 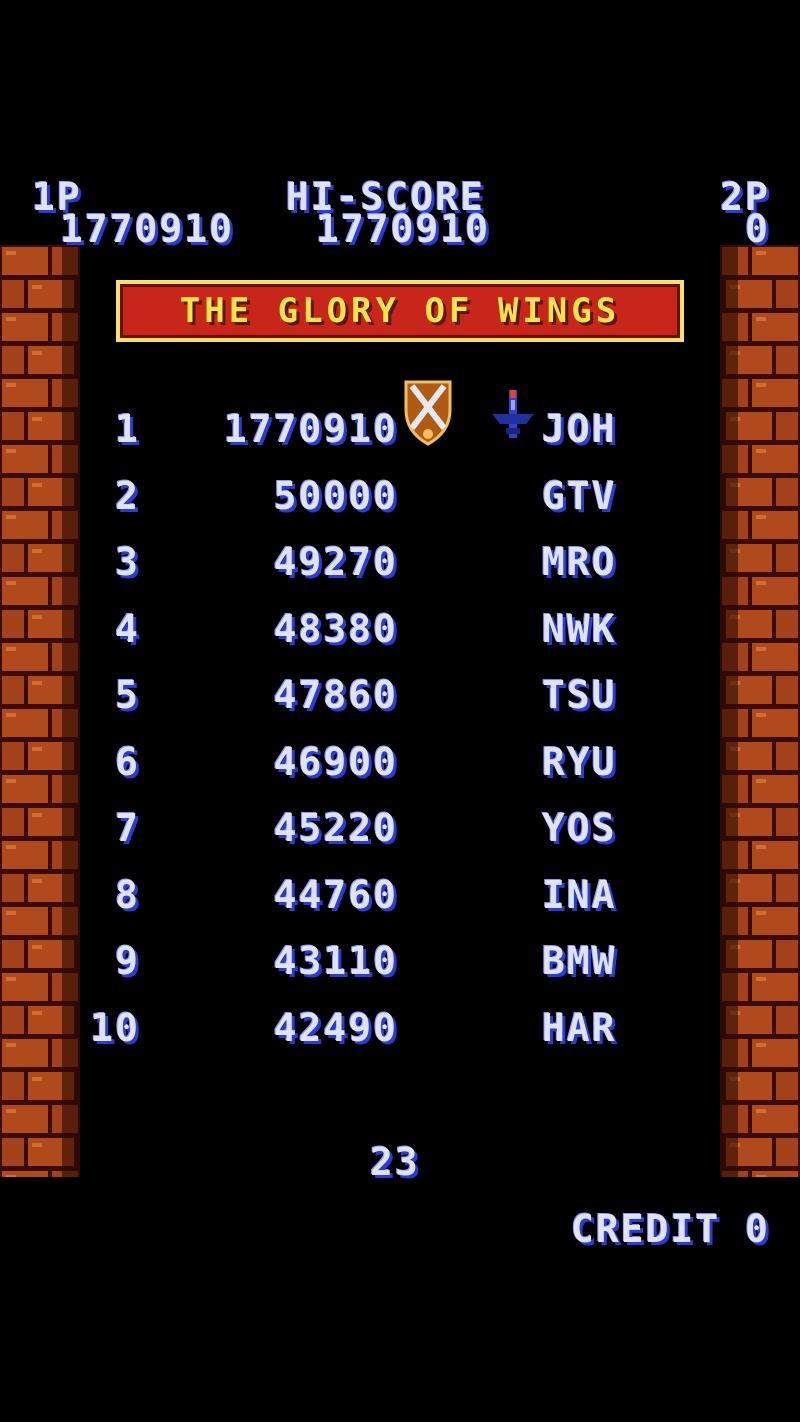 What do you see at coordinates (335, 695) in the screenshot?
I see `rank-score: 47860` at bounding box center [335, 695].